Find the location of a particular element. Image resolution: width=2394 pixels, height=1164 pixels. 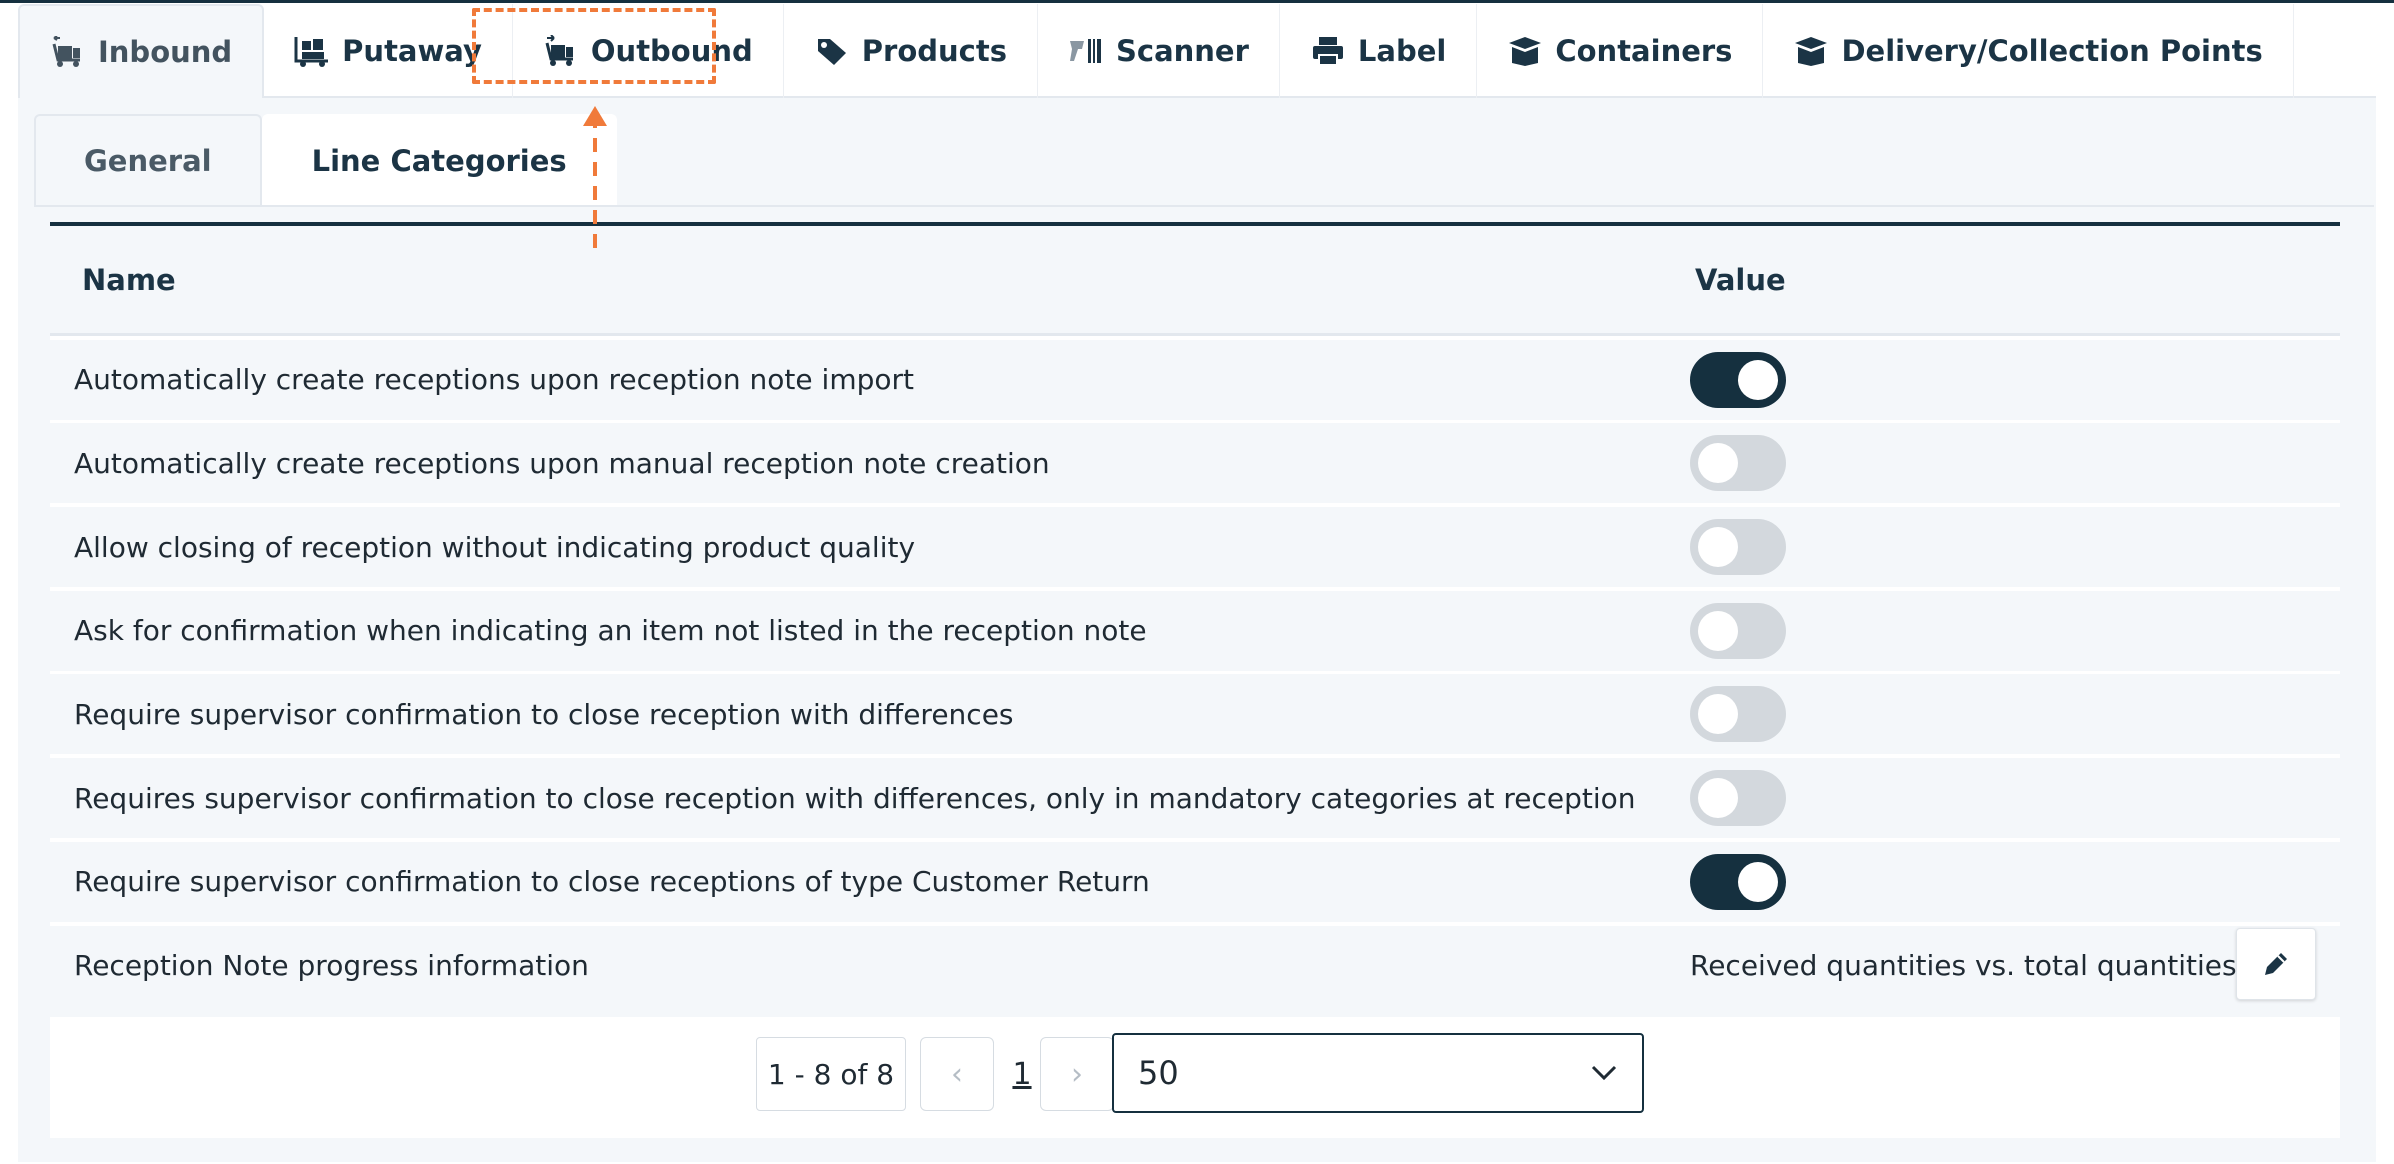

subtab-line-categories: Line Categories is located at coordinates (439, 160).